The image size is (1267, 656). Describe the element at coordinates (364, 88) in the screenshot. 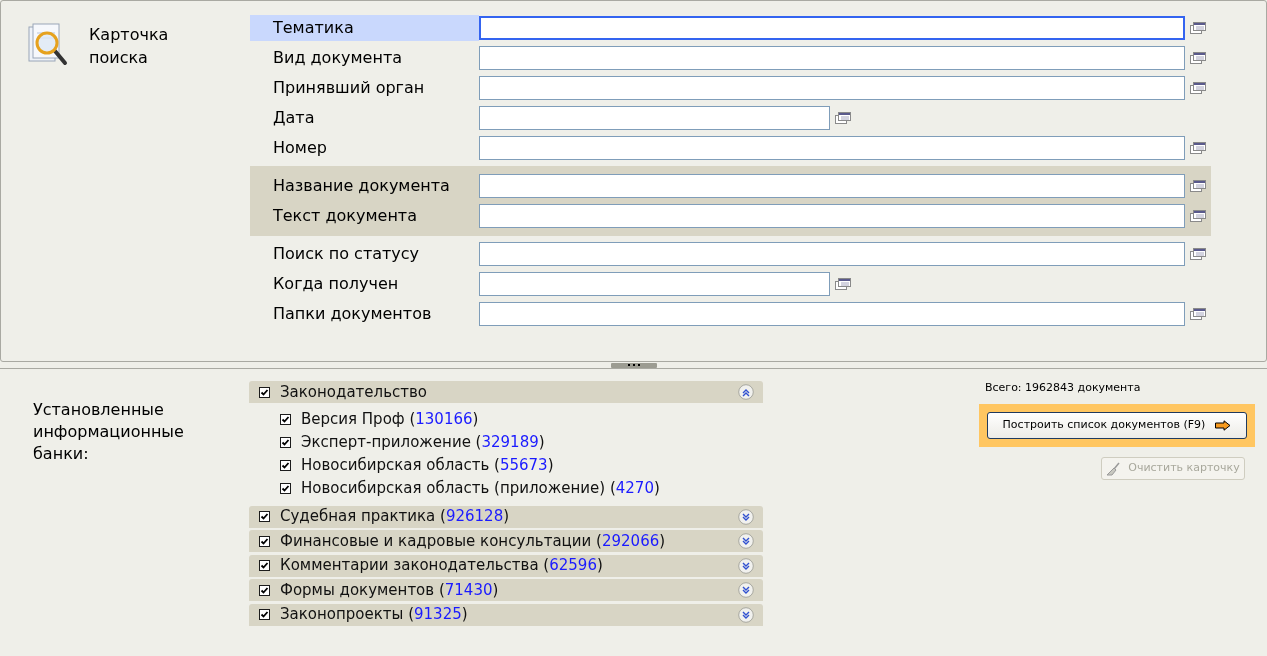

I see `field-label: Принявший орган` at that location.